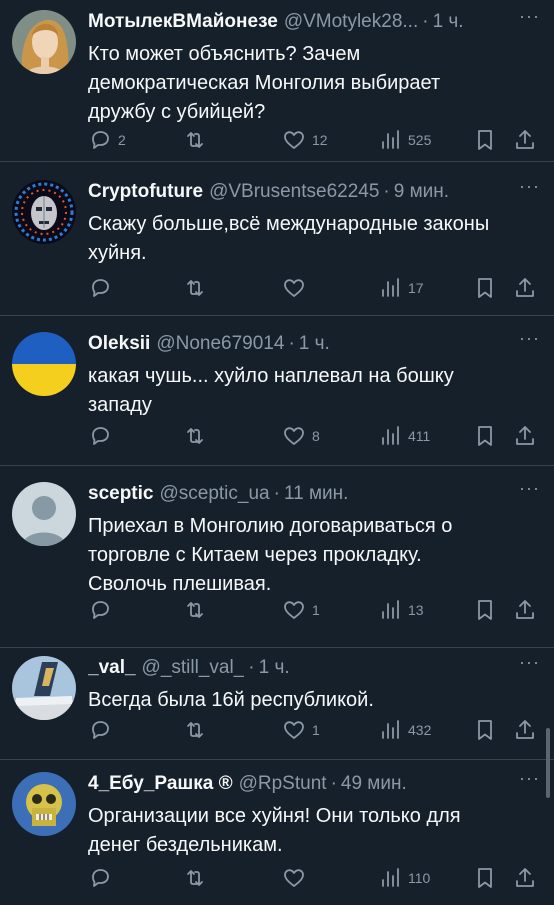 The height and width of the screenshot is (905, 554). What do you see at coordinates (421, 192) in the screenshot?
I see `timestamp: 9 мин.` at bounding box center [421, 192].